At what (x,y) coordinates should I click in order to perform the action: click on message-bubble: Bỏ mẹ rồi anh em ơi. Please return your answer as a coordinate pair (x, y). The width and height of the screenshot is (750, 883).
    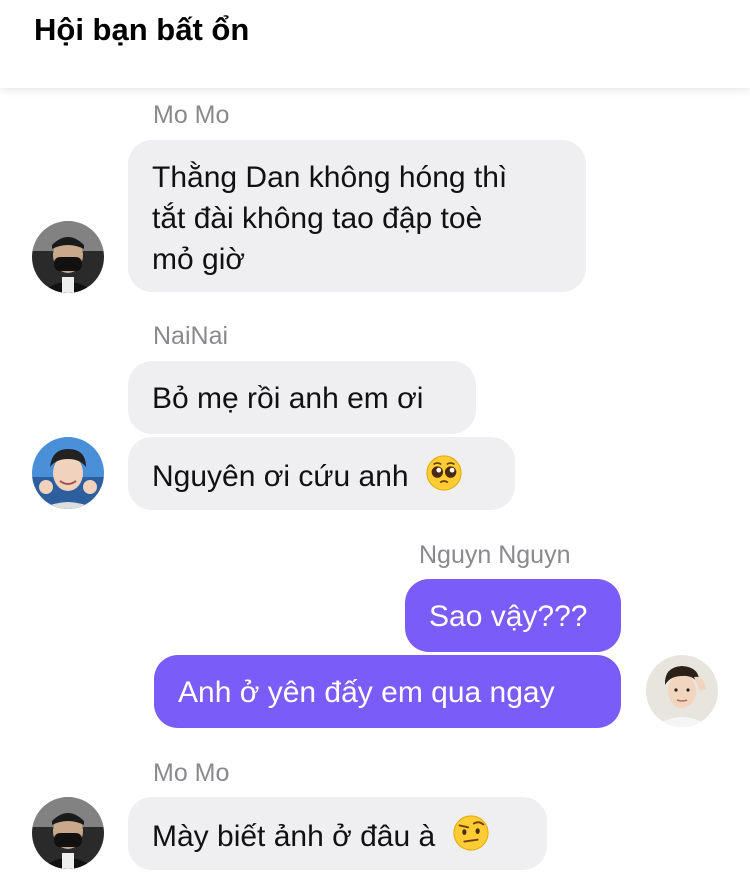
    Looking at the image, I should click on (302, 397).